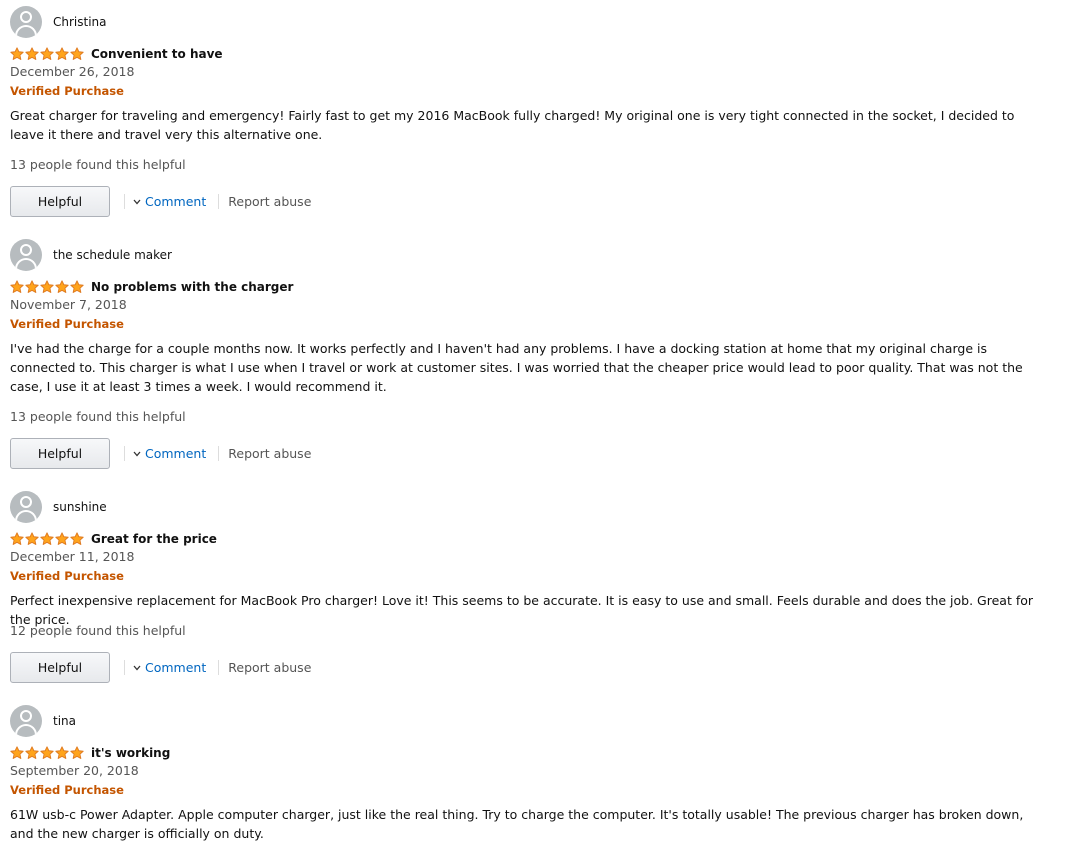  What do you see at coordinates (68, 304) in the screenshot?
I see `review-date: November 7, 2018` at bounding box center [68, 304].